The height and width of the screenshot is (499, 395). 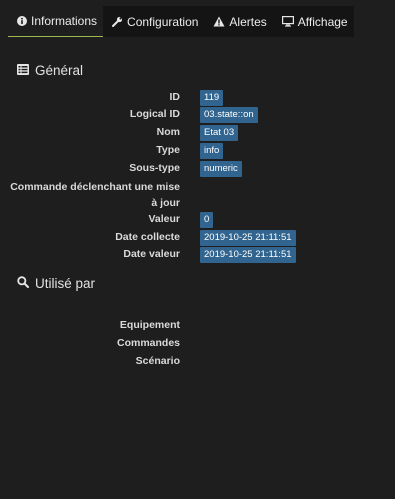 What do you see at coordinates (151, 254) in the screenshot?
I see `field-label: Date valeur` at bounding box center [151, 254].